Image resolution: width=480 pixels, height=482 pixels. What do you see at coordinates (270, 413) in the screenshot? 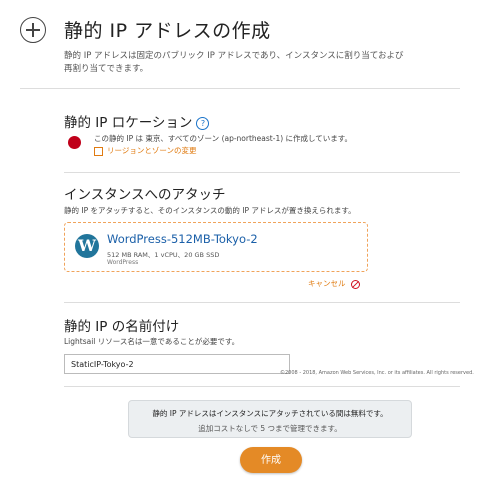
I see `pricing-notice-line1: 静的 IP アドレスはインスタンスにアタッチされている間は無料です。` at bounding box center [270, 413].